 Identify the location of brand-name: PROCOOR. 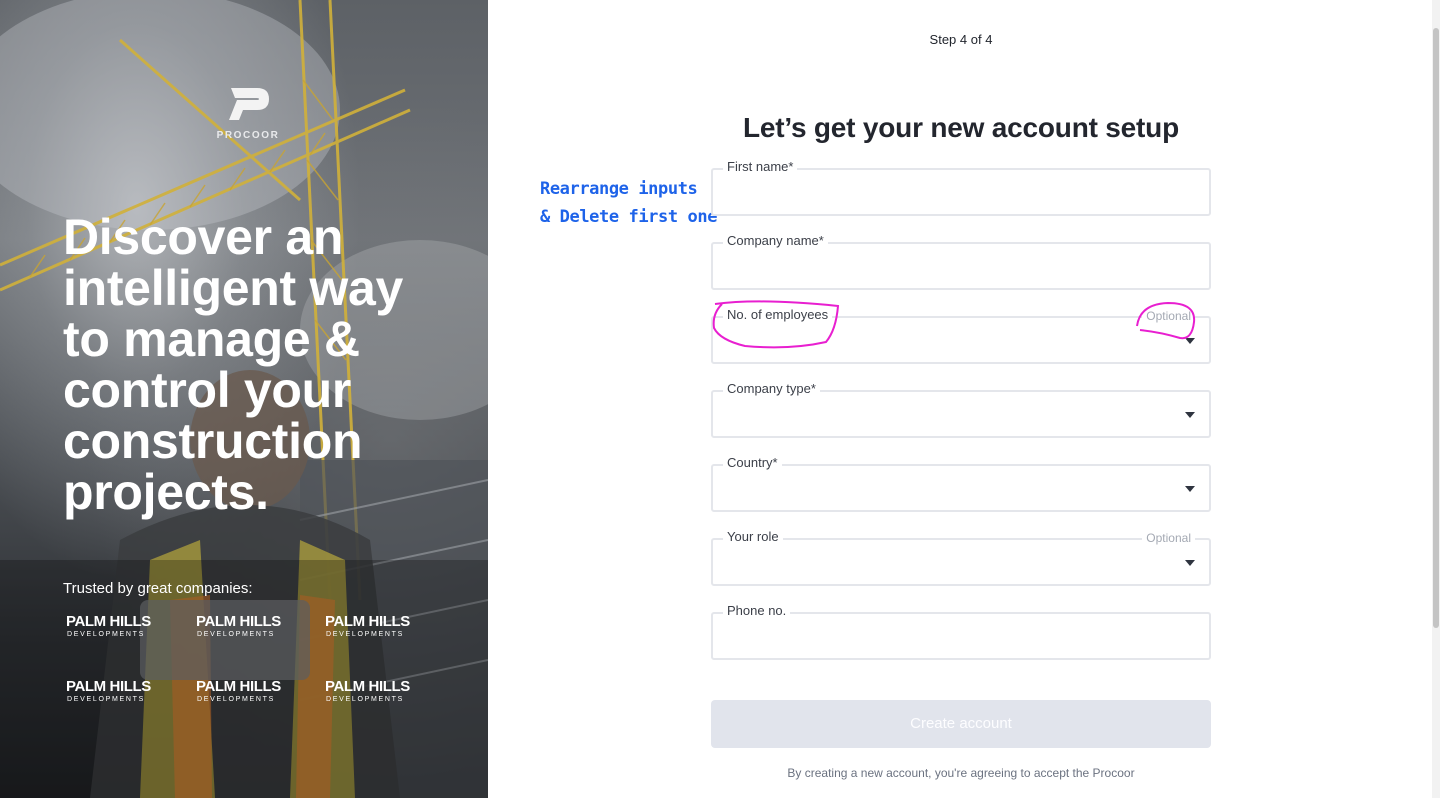
(248, 135).